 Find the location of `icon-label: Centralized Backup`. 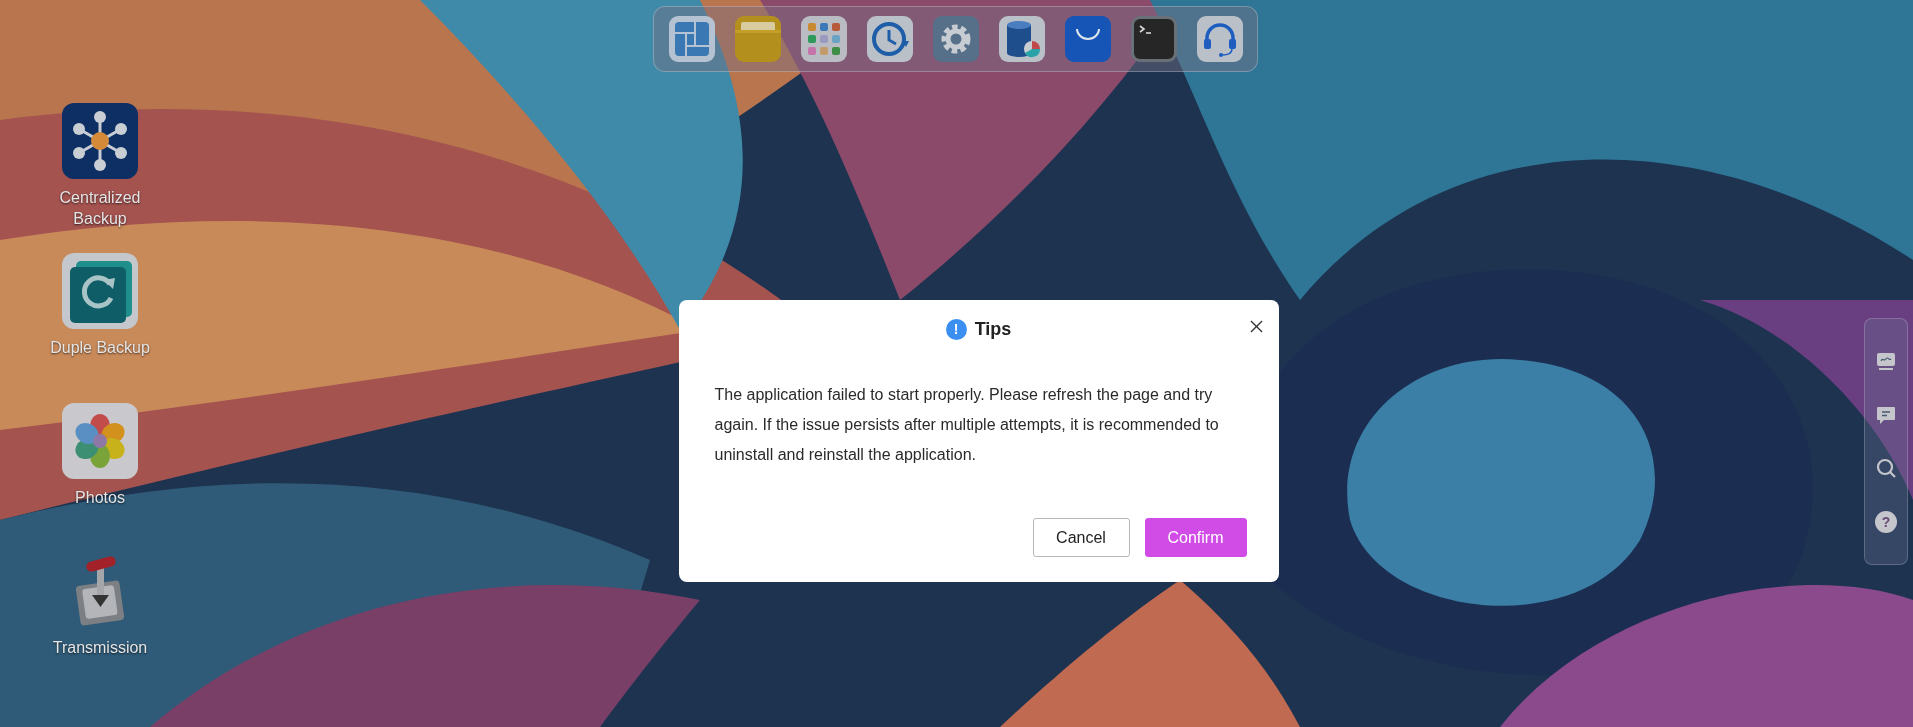

icon-label: Centralized Backup is located at coordinates (100, 208).